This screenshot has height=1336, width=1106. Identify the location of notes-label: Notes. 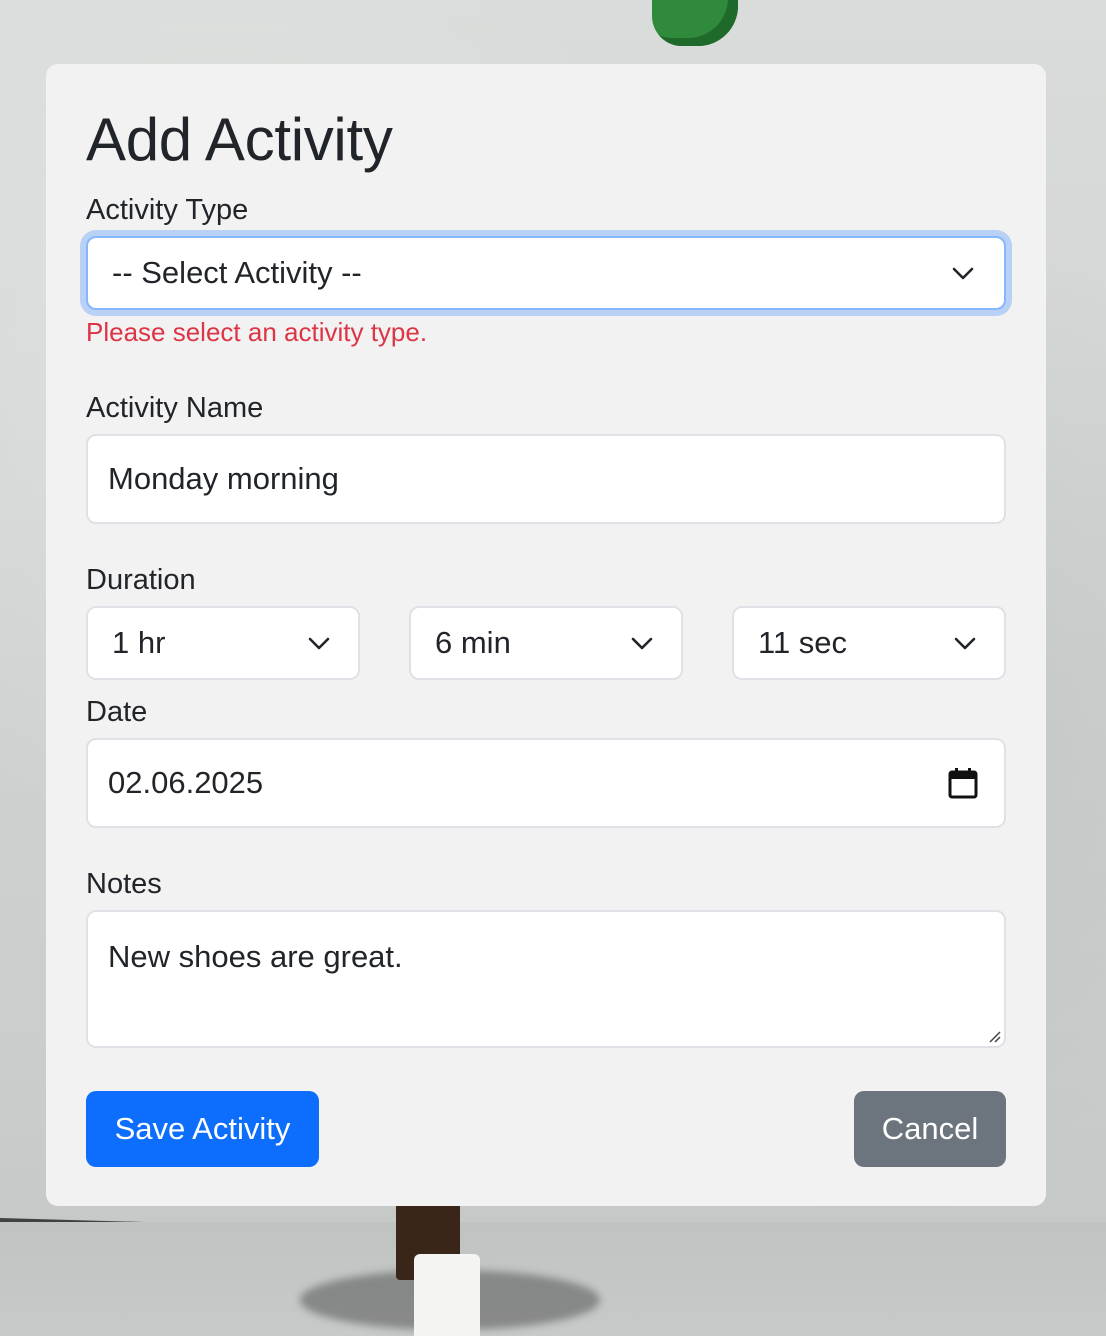
(124, 884).